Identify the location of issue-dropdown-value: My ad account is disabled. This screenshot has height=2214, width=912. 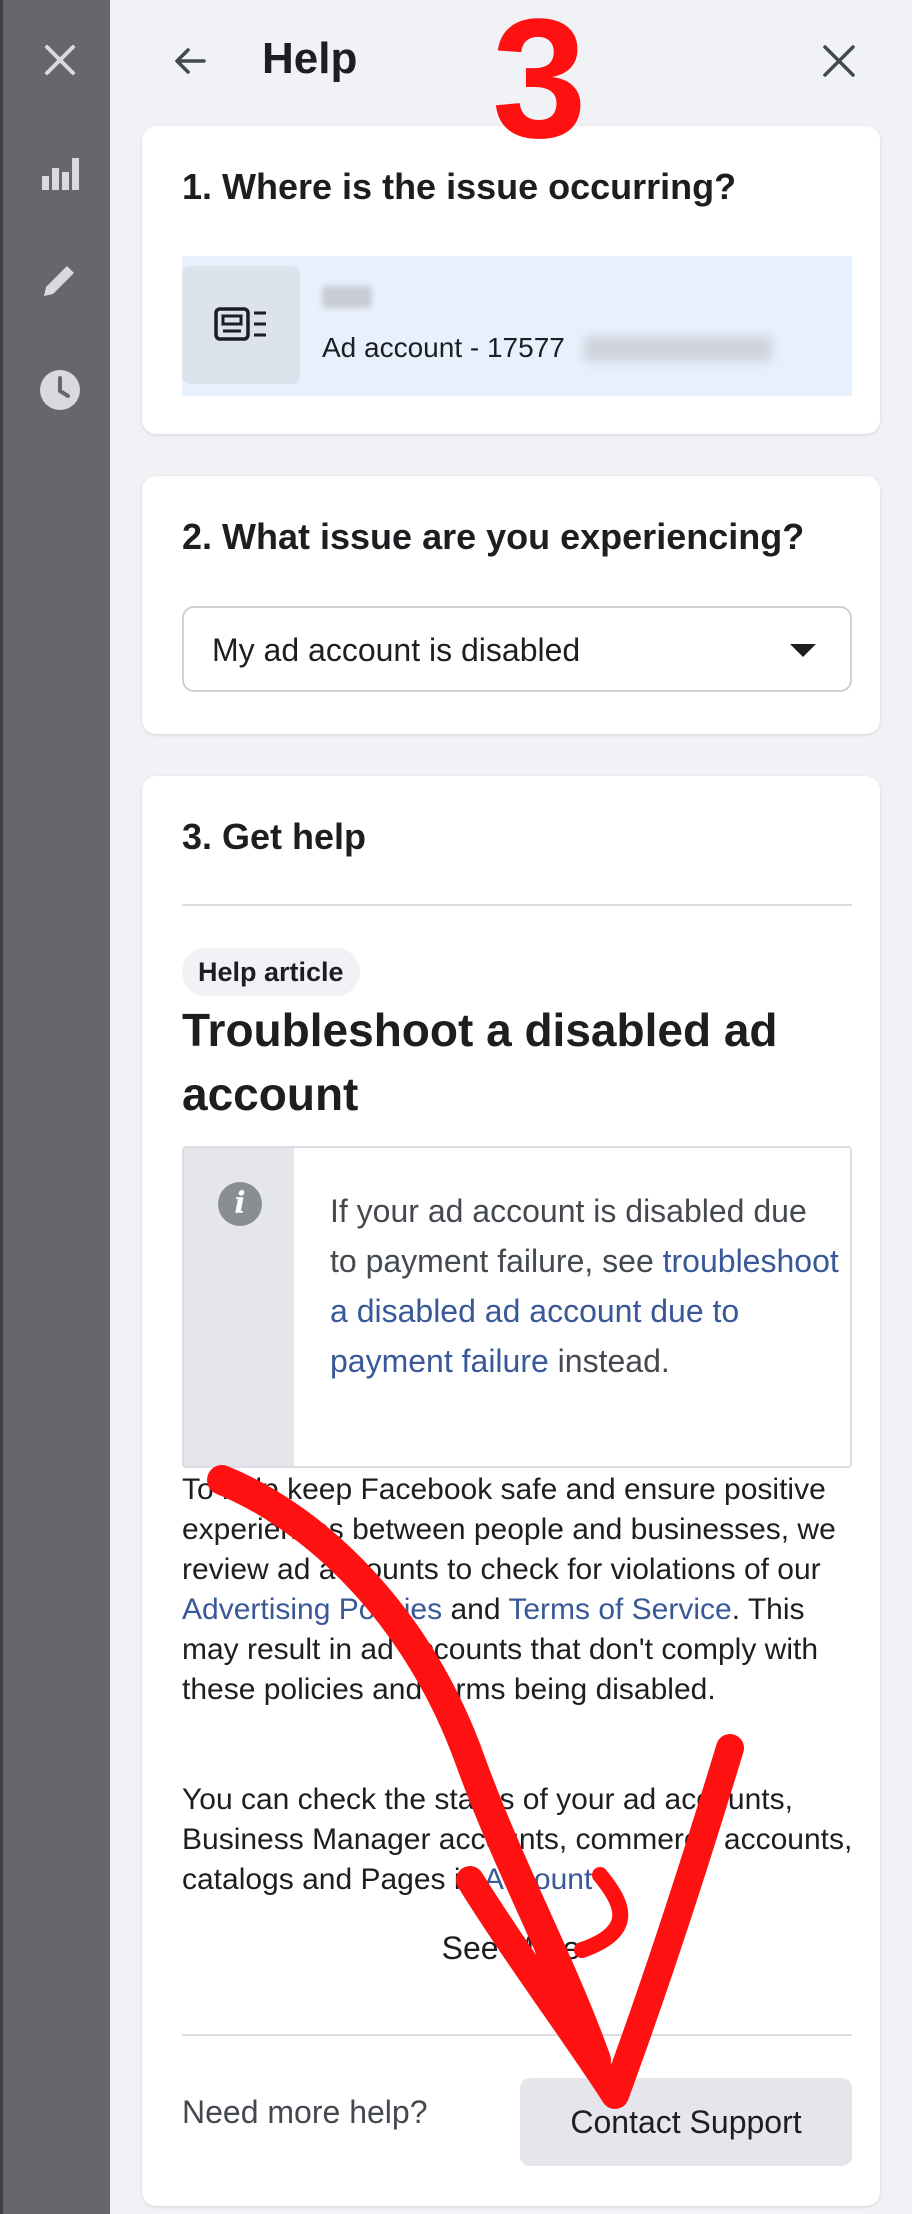
(396, 650).